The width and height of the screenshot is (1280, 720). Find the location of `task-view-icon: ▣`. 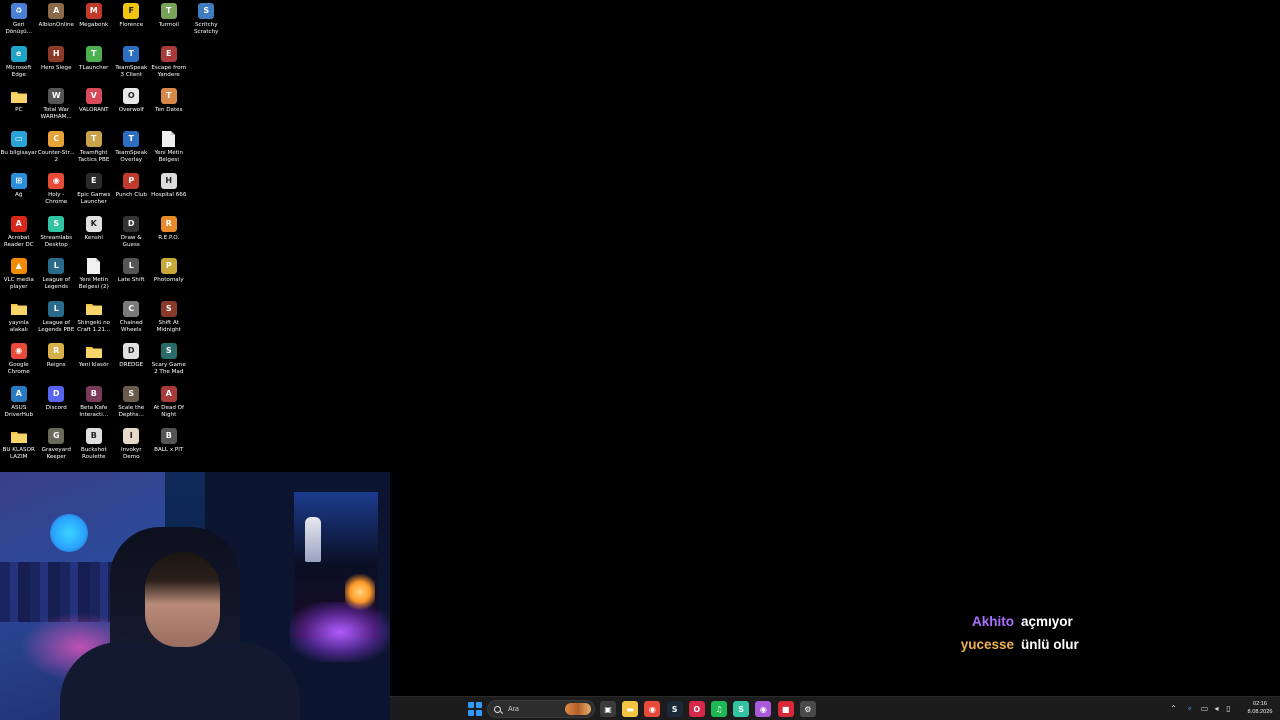

task-view-icon: ▣ is located at coordinates (608, 709).